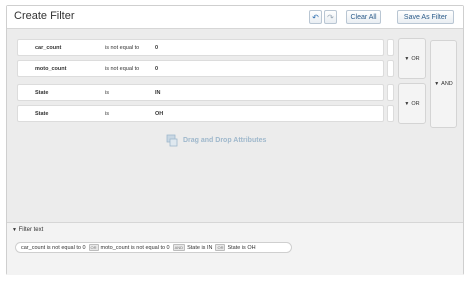  I want to click on panel-title: Create Filter, so click(44, 16).